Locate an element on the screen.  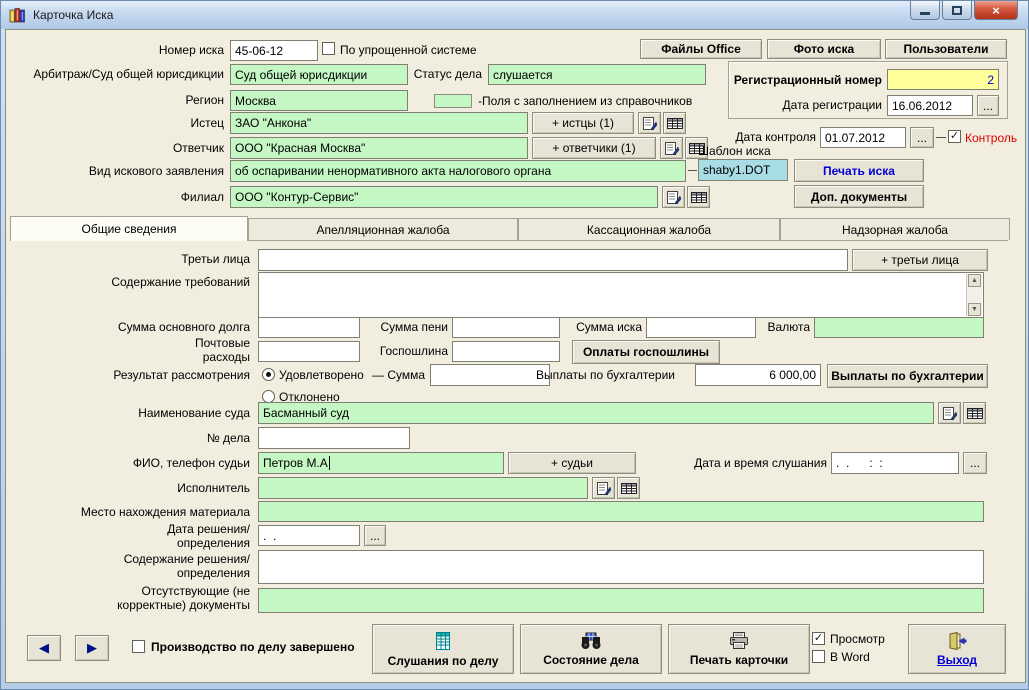
template-connector-line is located at coordinates (692, 170).